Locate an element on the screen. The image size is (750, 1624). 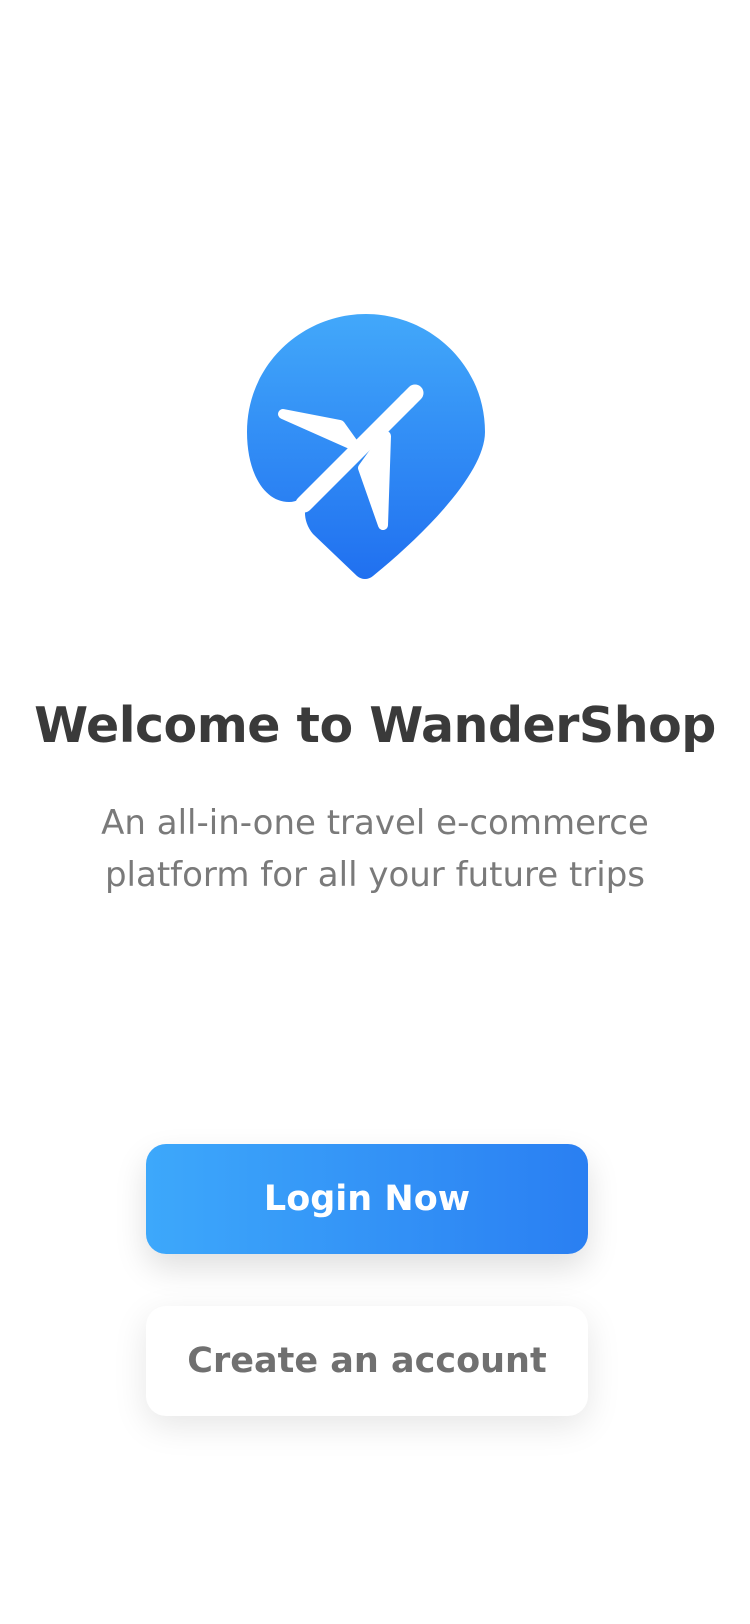
welcome-title: Welcome to WanderShop is located at coordinates (375, 725).